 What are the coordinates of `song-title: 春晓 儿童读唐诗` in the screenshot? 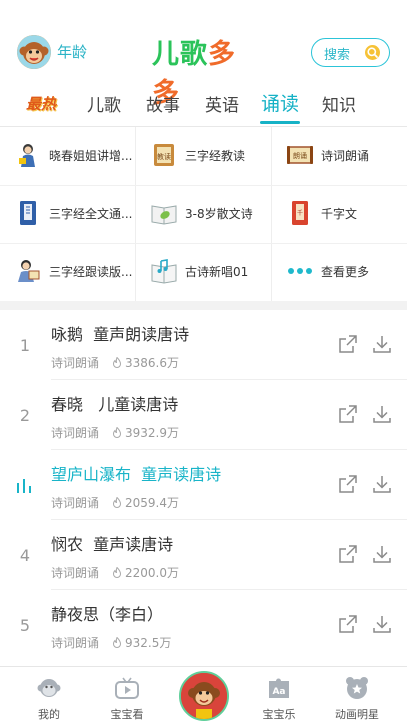 It's located at (114, 403).